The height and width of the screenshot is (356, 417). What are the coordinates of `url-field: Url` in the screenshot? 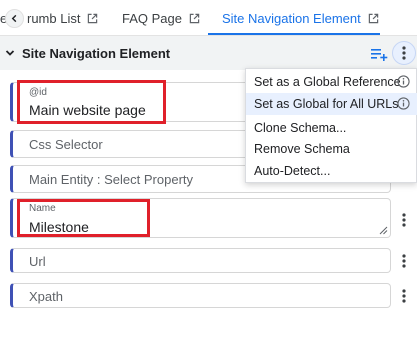 It's located at (200, 260).